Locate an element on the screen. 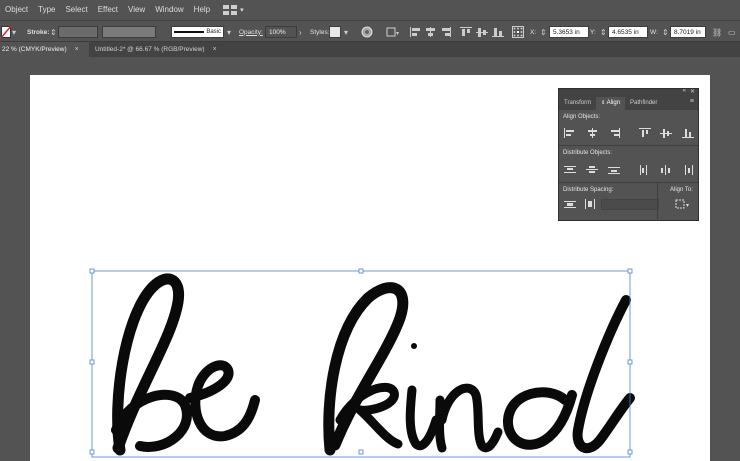  handle-top-middle is located at coordinates (361, 271).